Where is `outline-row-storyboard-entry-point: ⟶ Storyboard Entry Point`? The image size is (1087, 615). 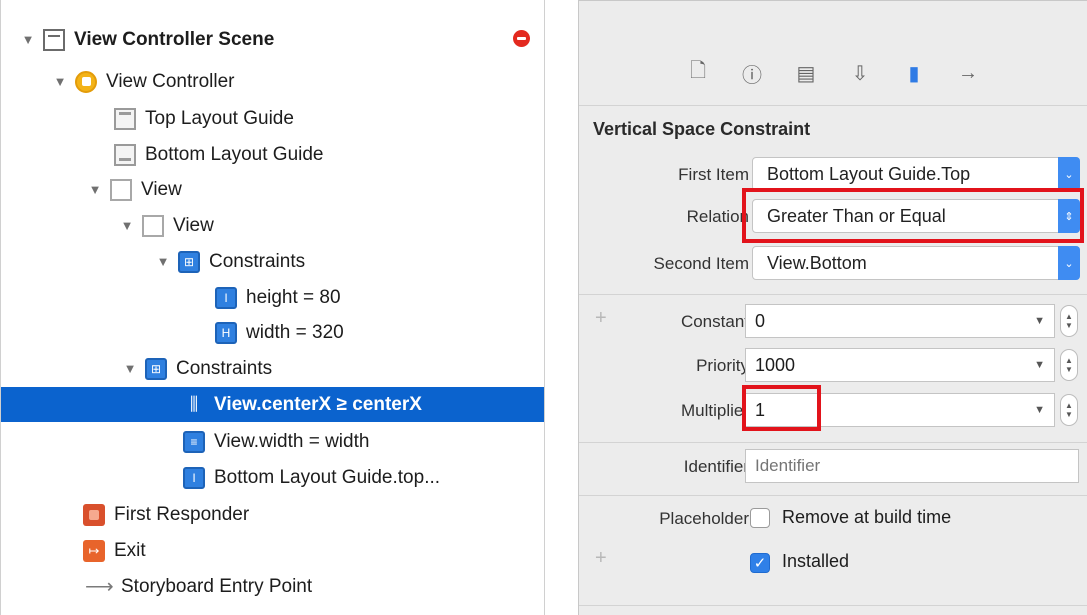
outline-row-storyboard-entry-point: ⟶ Storyboard Entry Point is located at coordinates (314, 586).